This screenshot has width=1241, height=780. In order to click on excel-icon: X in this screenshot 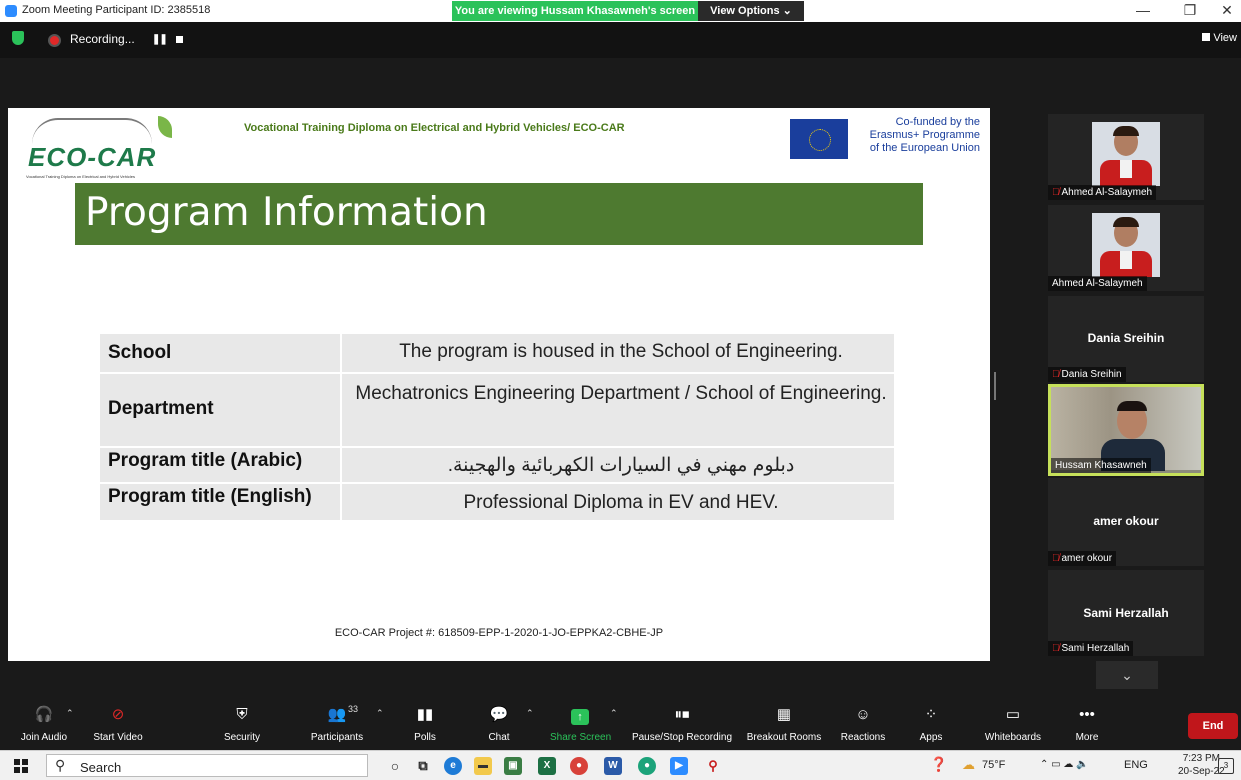, I will do `click(547, 766)`.